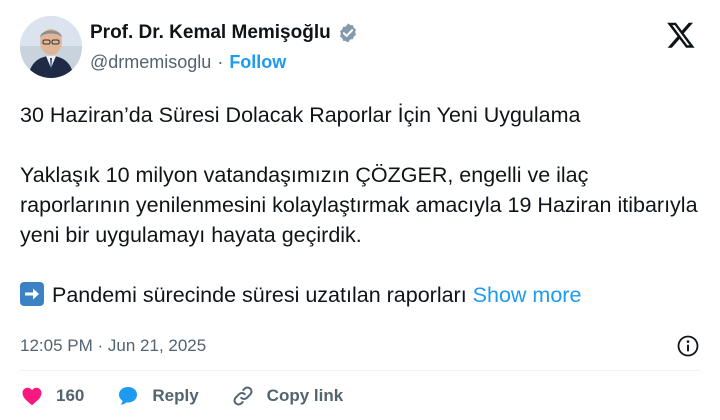 The height and width of the screenshot is (420, 720). Describe the element at coordinates (688, 346) in the screenshot. I see `info-icon` at that location.